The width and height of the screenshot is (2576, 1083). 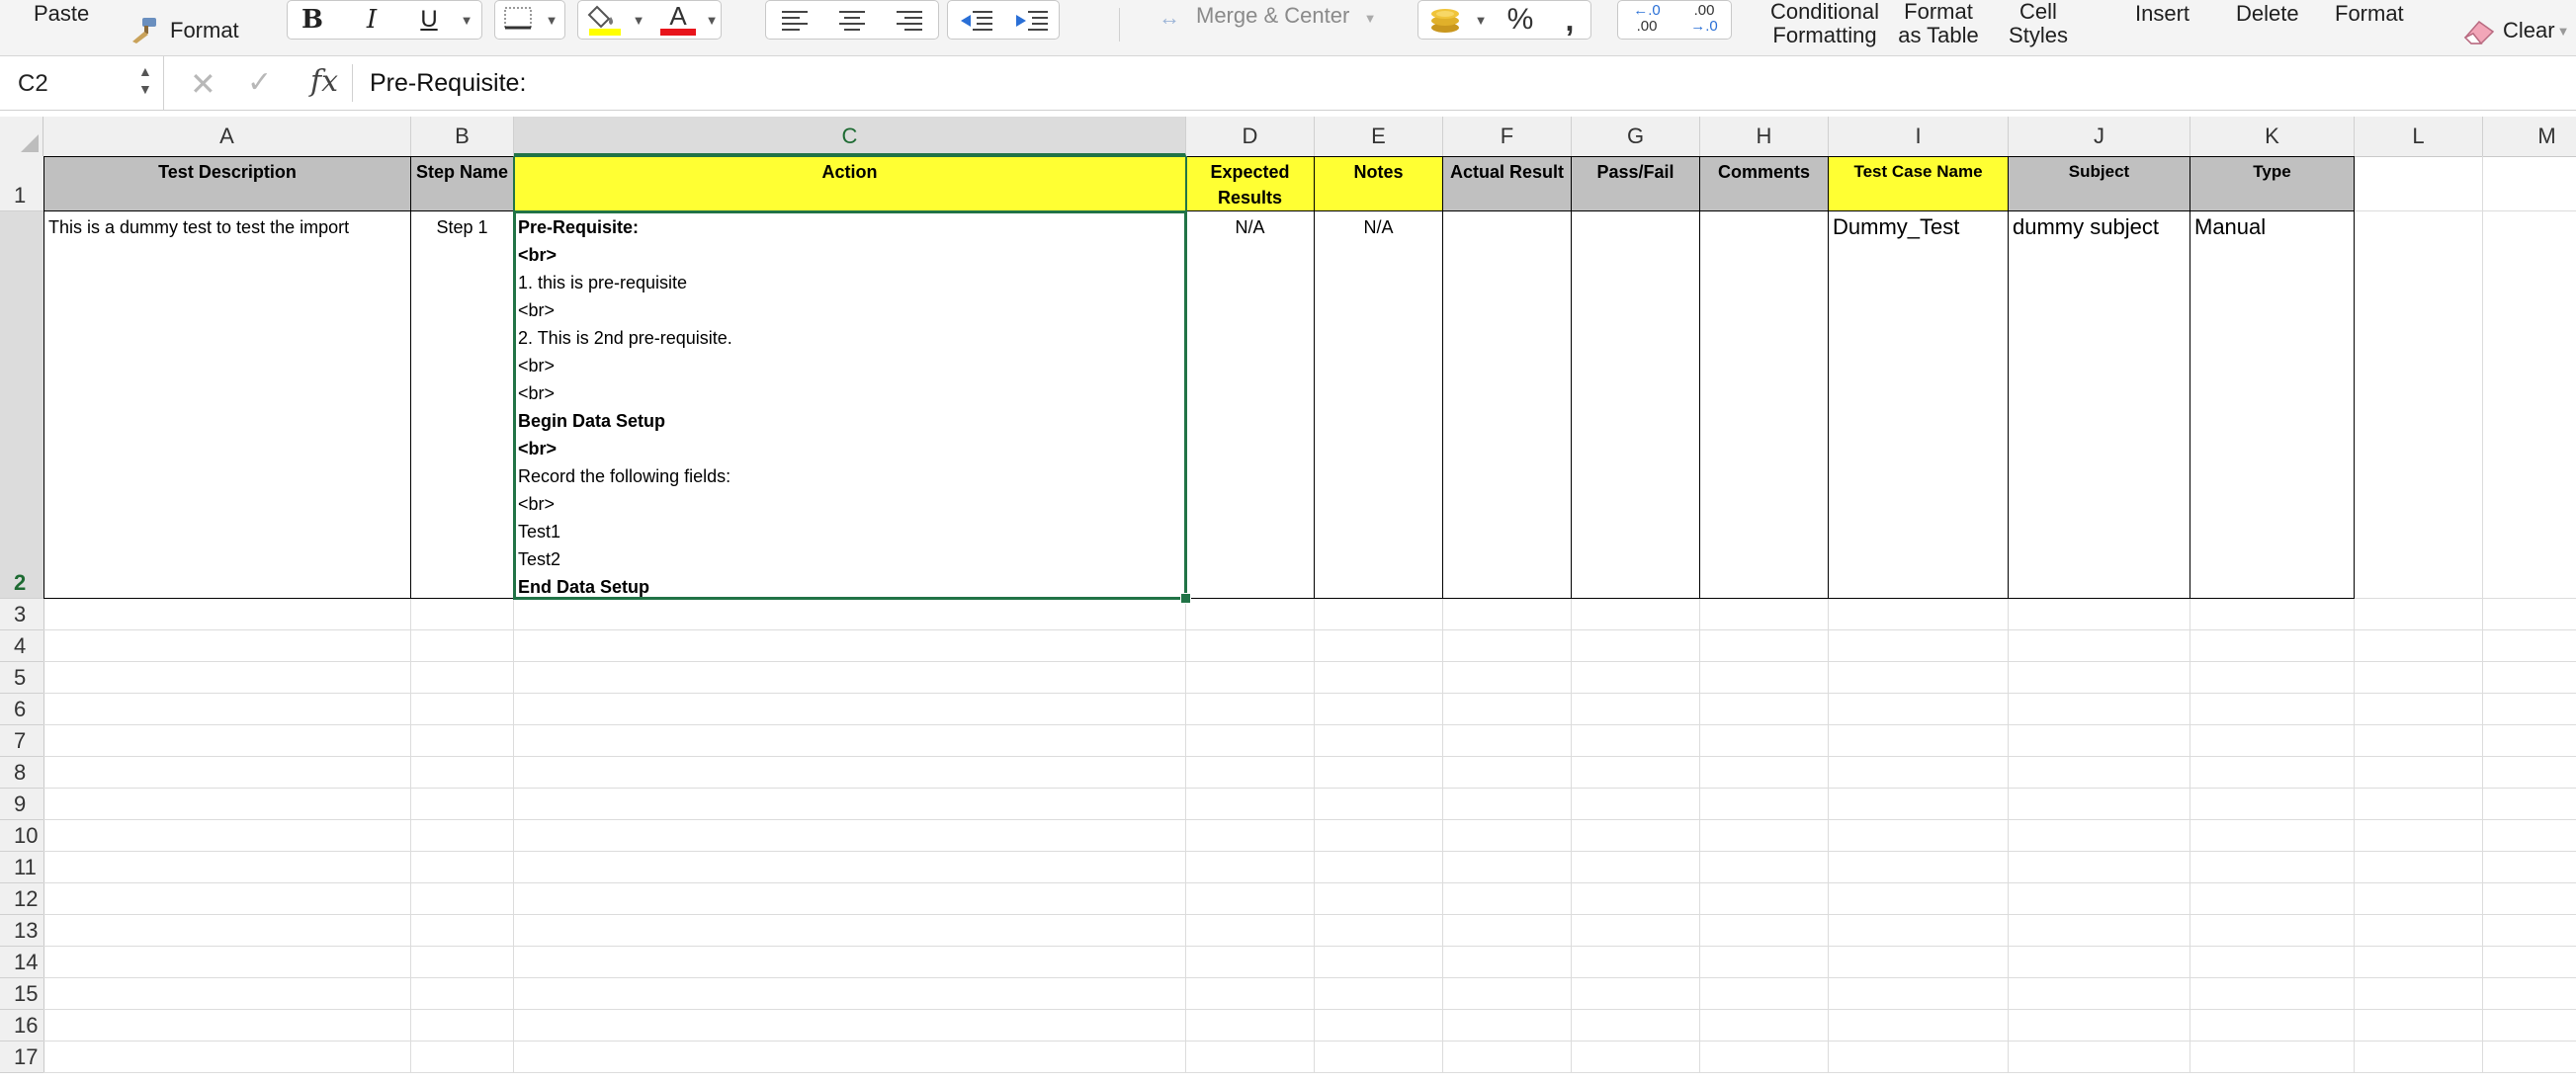 I want to click on merge-center-dropdown-icon: ▼, so click(x=1370, y=18).